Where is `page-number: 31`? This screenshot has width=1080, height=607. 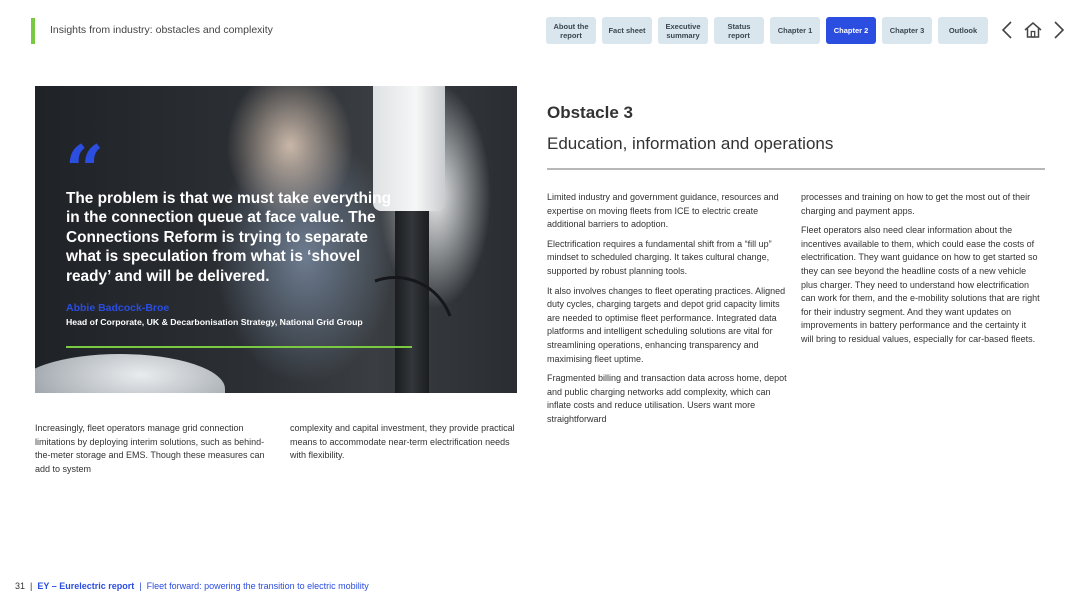
page-number: 31 is located at coordinates (20, 586).